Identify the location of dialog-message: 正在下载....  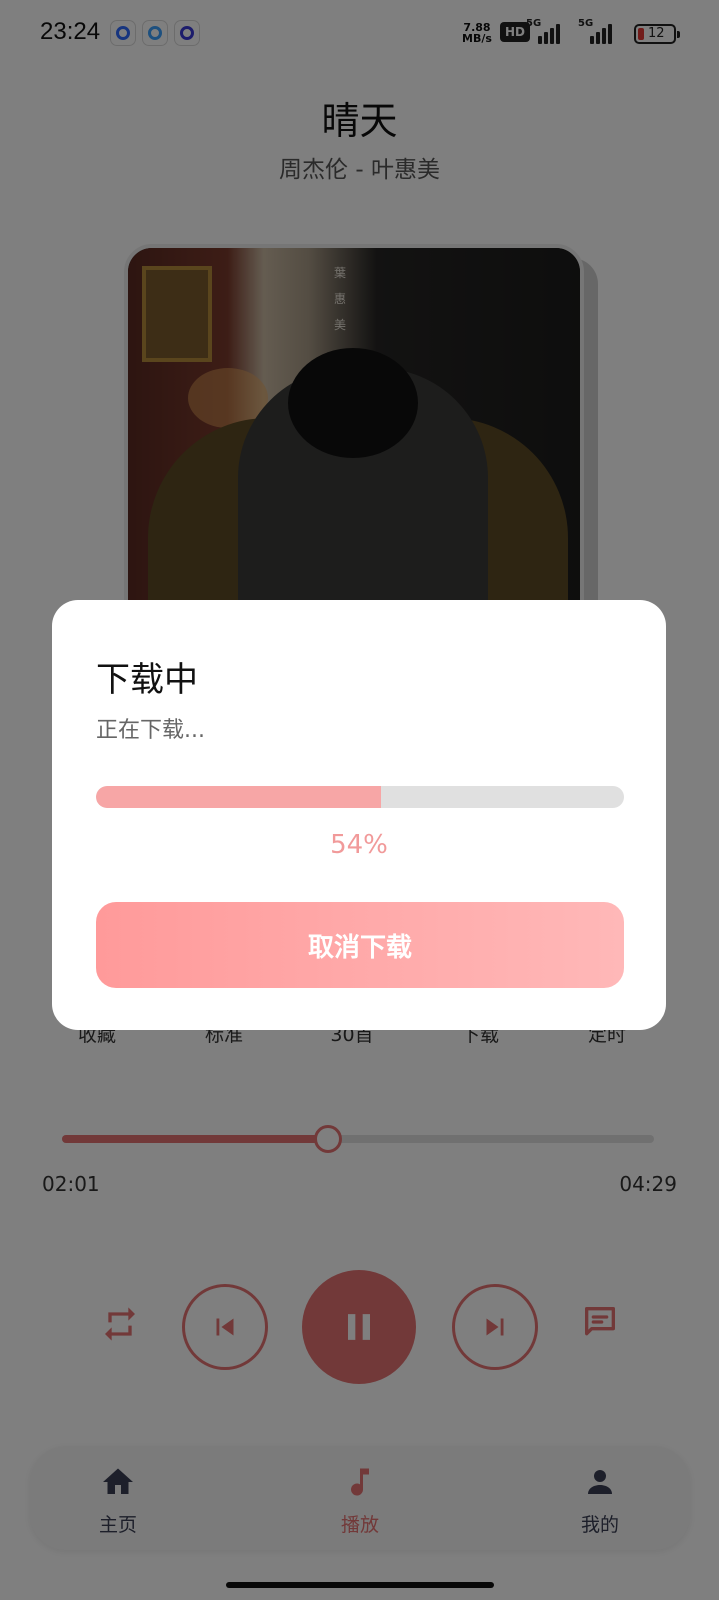
(150, 730).